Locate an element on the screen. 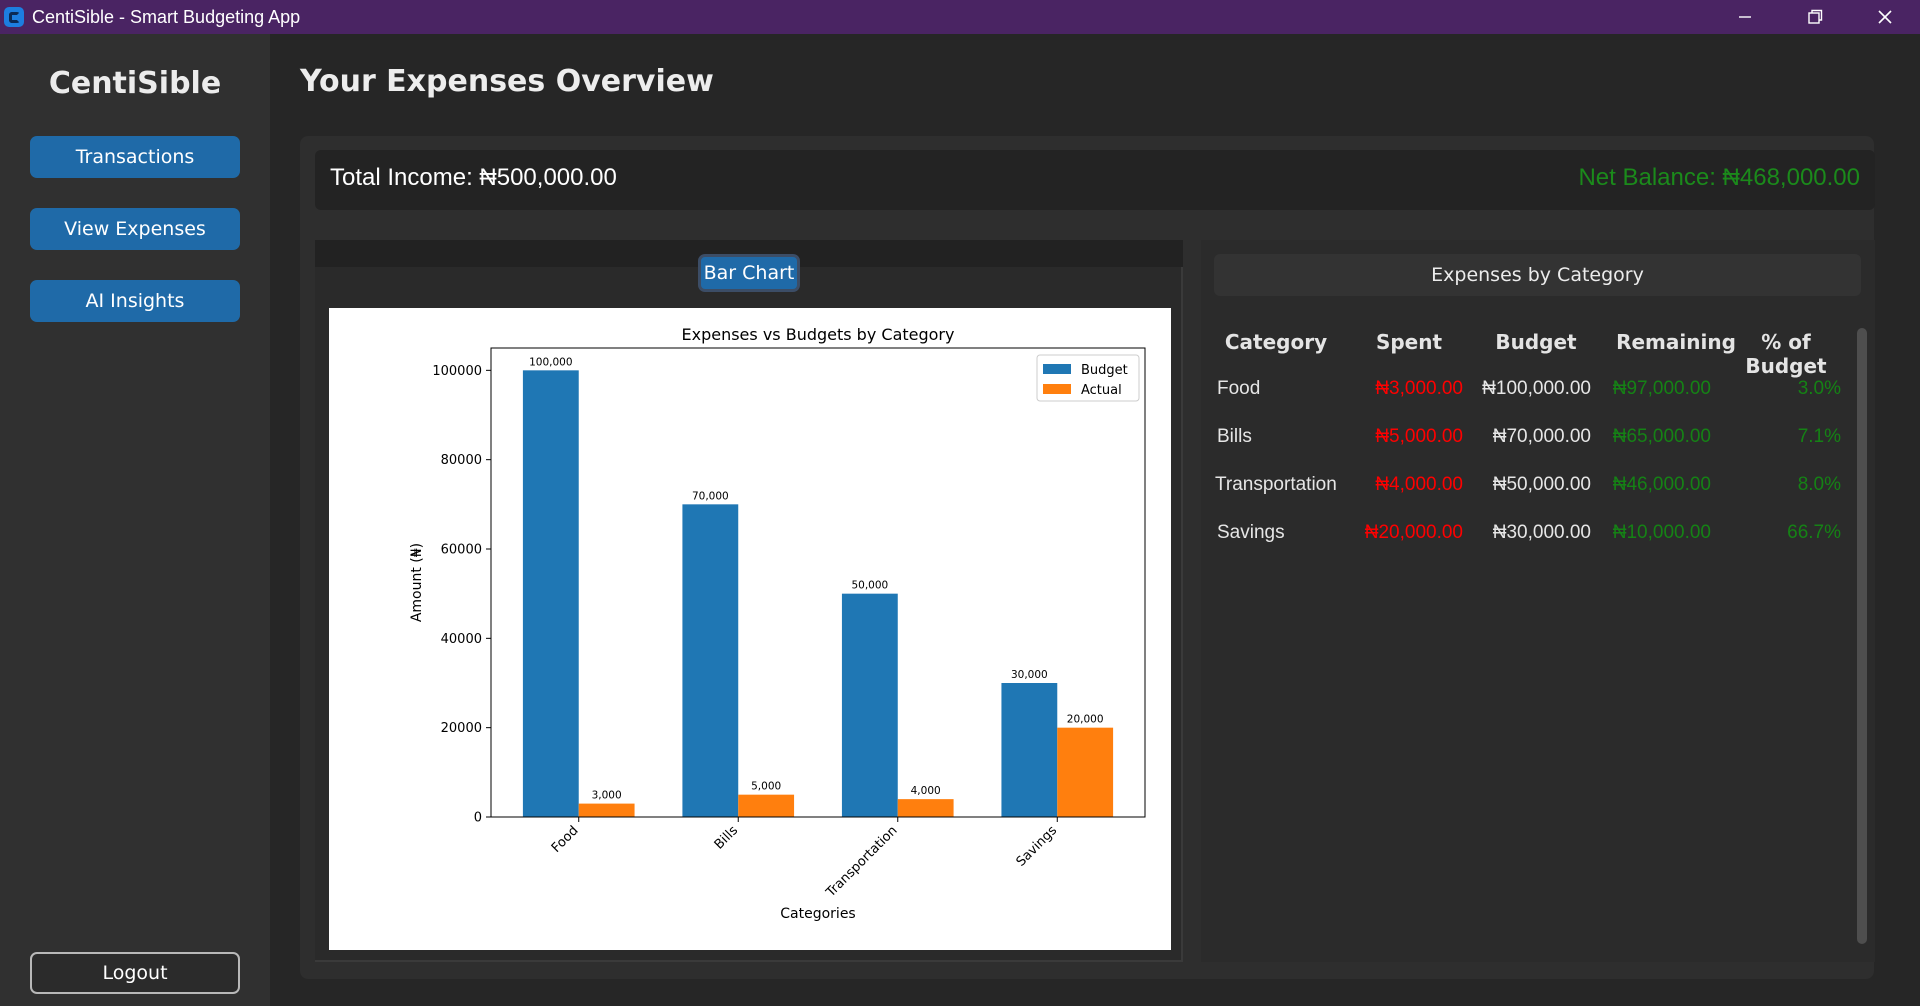  cell-spent: ₦3,000.00 is located at coordinates (1419, 388).